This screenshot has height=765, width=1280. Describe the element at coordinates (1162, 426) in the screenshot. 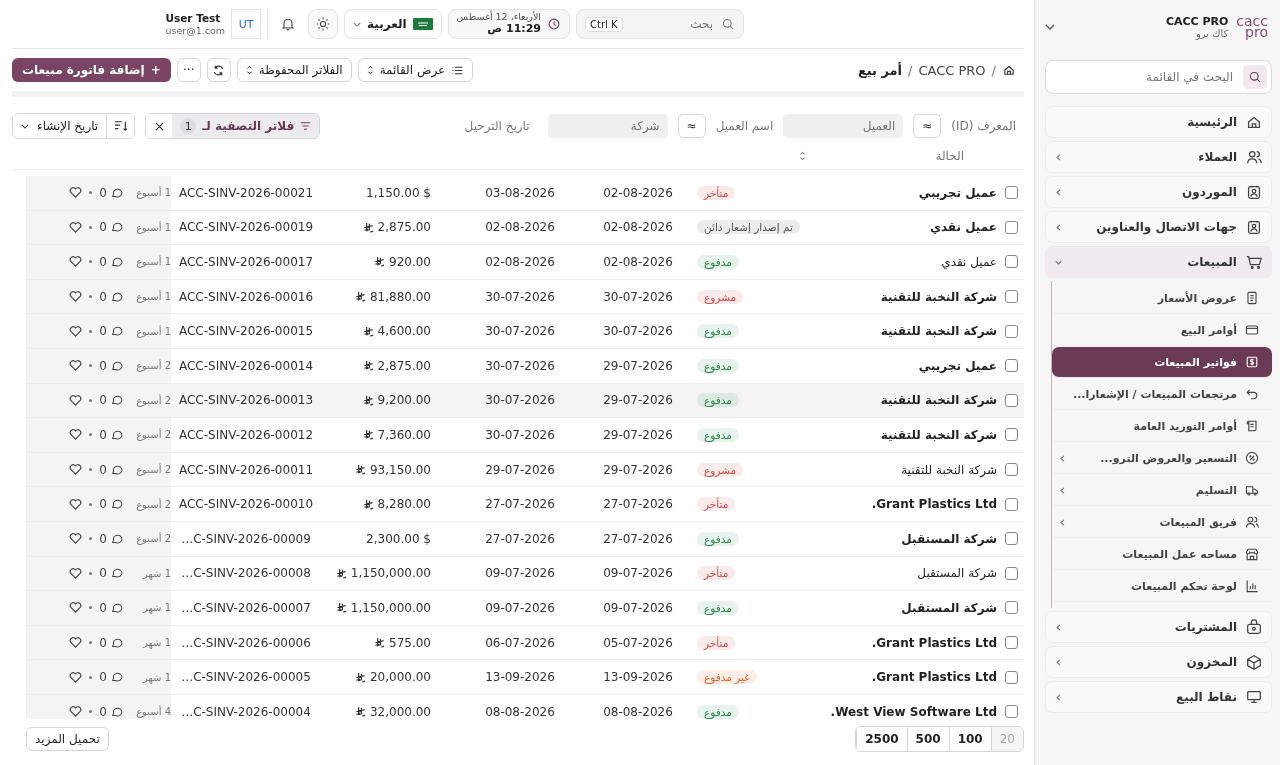

I see `submenu-item: أوامر التوريد العامة` at that location.